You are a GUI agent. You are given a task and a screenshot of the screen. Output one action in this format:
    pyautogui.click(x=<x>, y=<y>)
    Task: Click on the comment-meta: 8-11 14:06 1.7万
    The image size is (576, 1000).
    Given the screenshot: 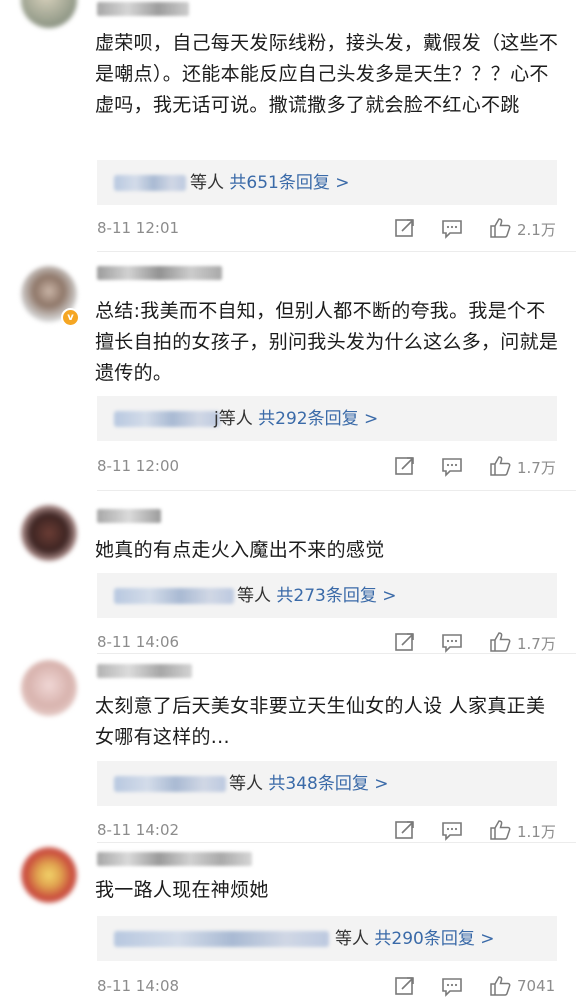 What is the action you would take?
    pyautogui.click(x=327, y=643)
    